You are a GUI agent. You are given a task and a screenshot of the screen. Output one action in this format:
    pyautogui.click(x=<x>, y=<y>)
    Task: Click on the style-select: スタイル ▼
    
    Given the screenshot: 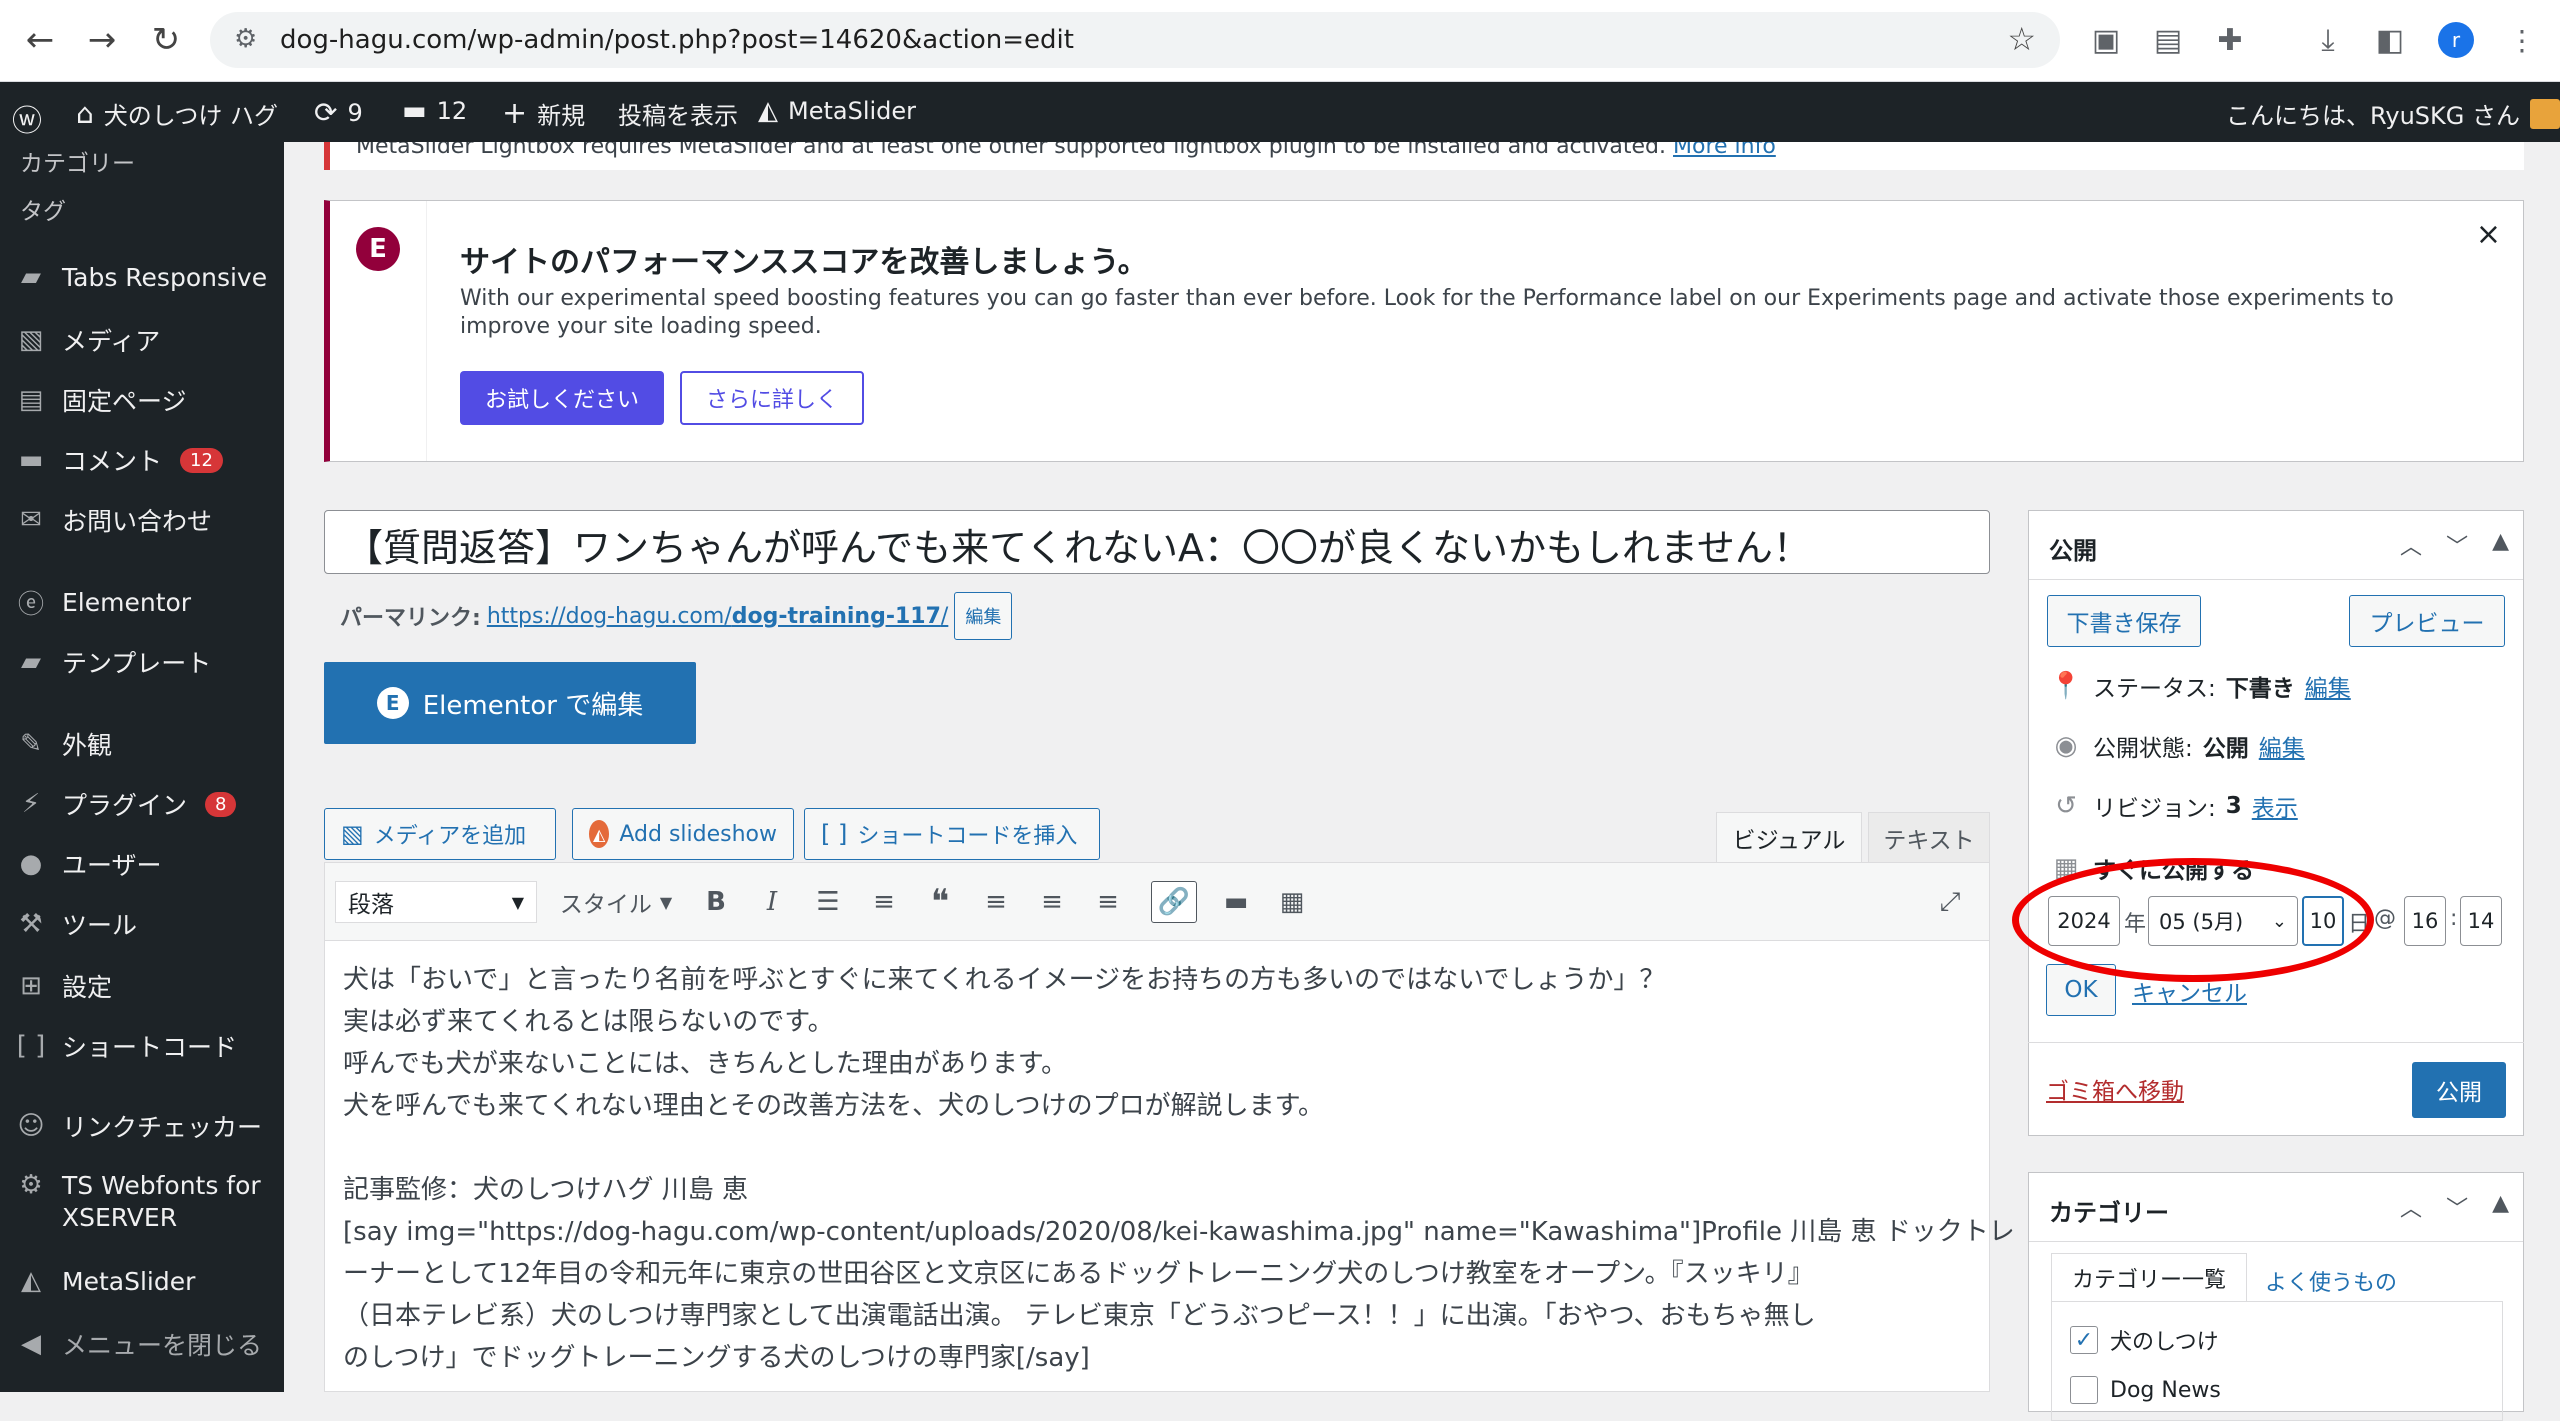 What is the action you would take?
    pyautogui.click(x=616, y=902)
    